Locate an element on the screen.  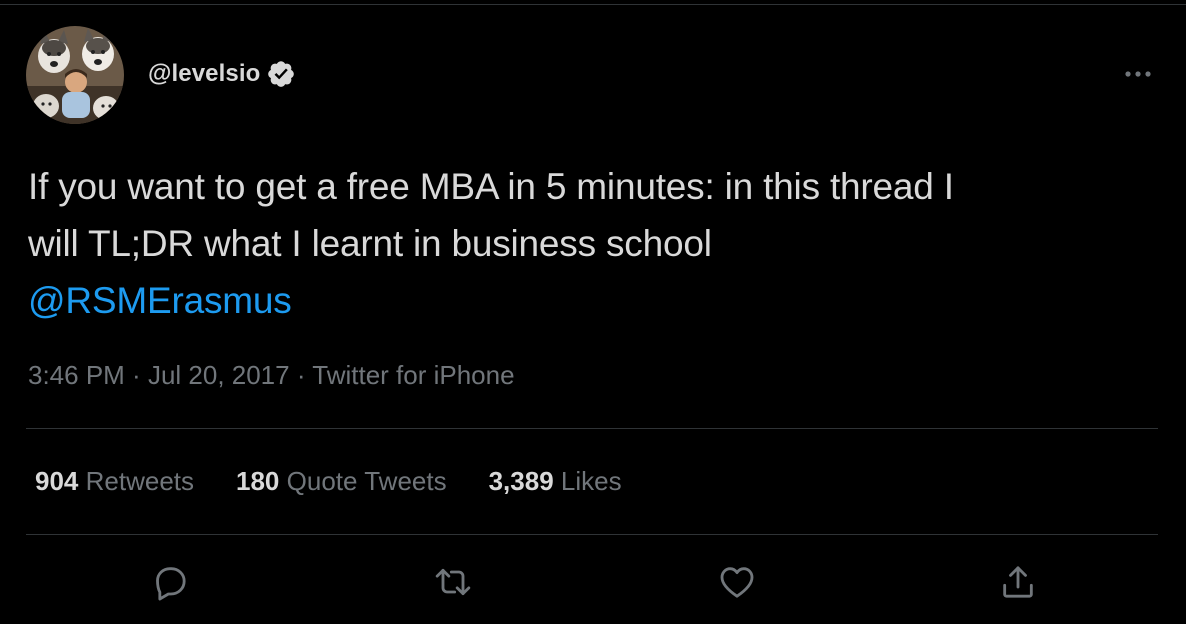
more-horizontal-icon is located at coordinates (1138, 74).